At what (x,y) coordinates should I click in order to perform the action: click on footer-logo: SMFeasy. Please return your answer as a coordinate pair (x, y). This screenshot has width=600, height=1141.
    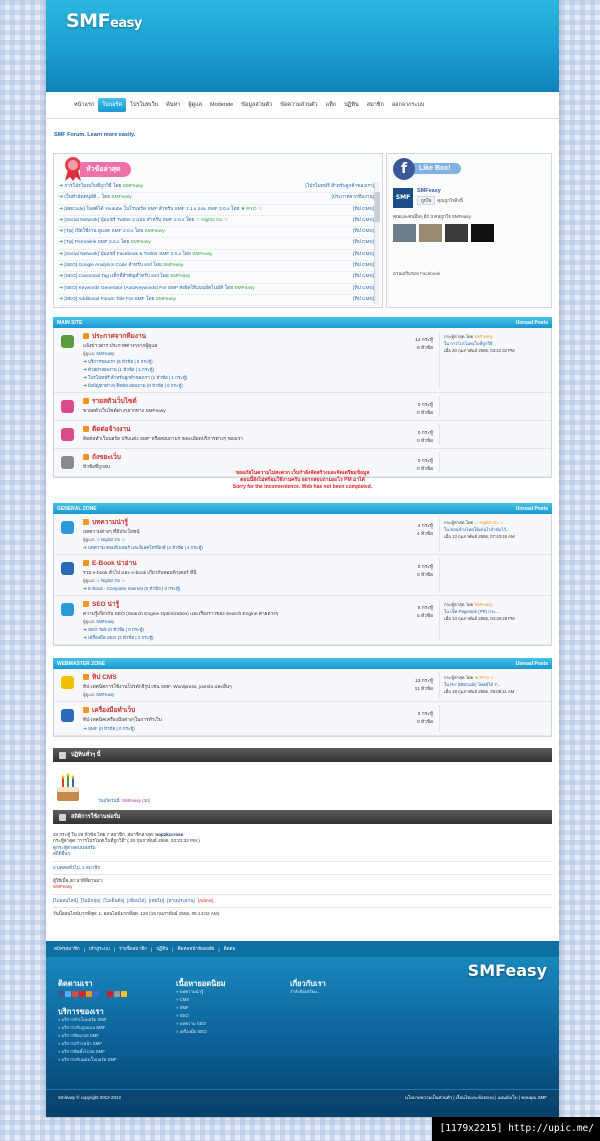
    Looking at the image, I should click on (507, 970).